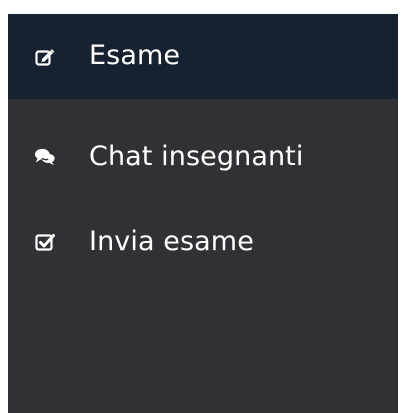 The width and height of the screenshot is (406, 413). What do you see at coordinates (171, 241) in the screenshot?
I see `menu-label-invia-esame: Invia esame` at bounding box center [171, 241].